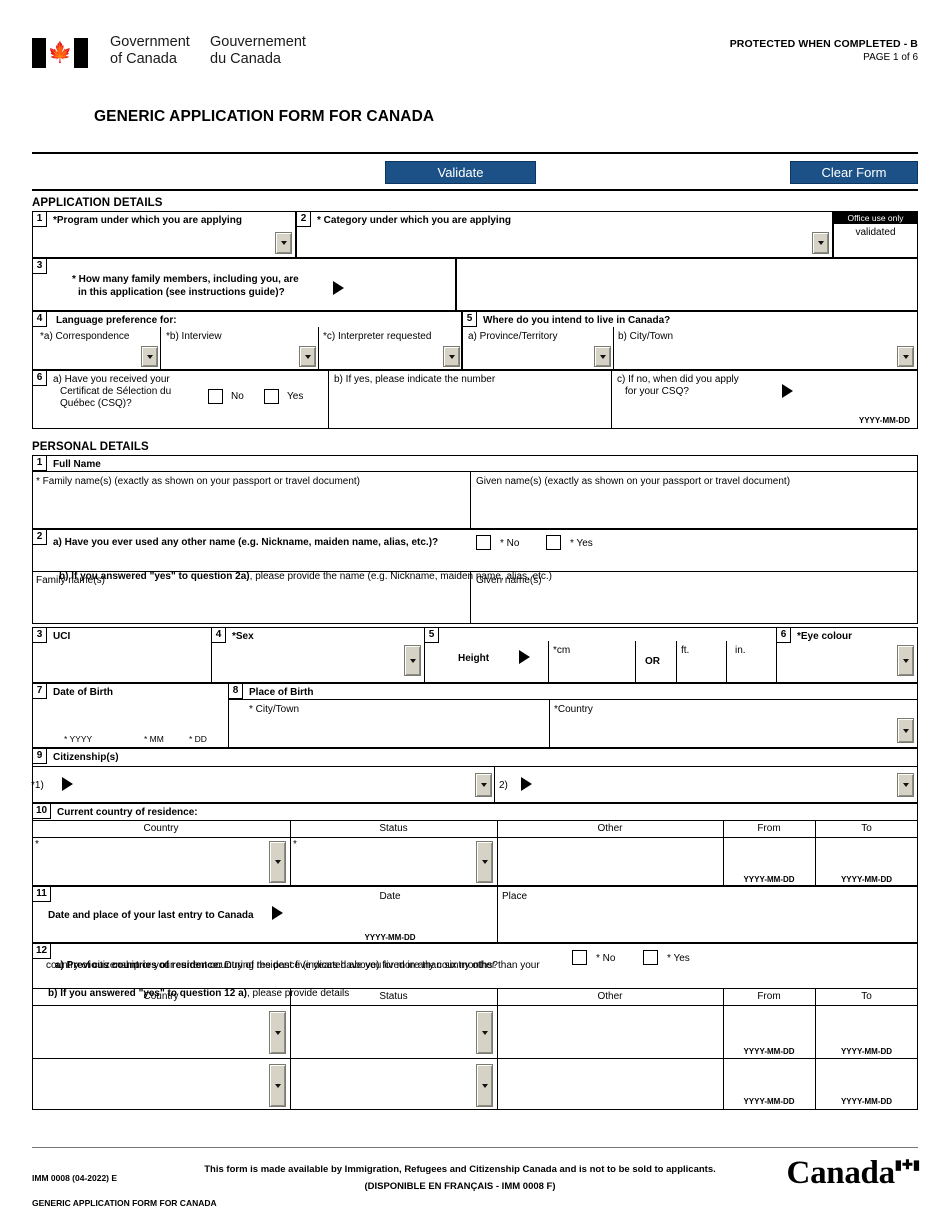 This screenshot has width=950, height=1229. Describe the element at coordinates (245, 59) in the screenshot. I see `goc-fr-line2: du Canada` at that location.